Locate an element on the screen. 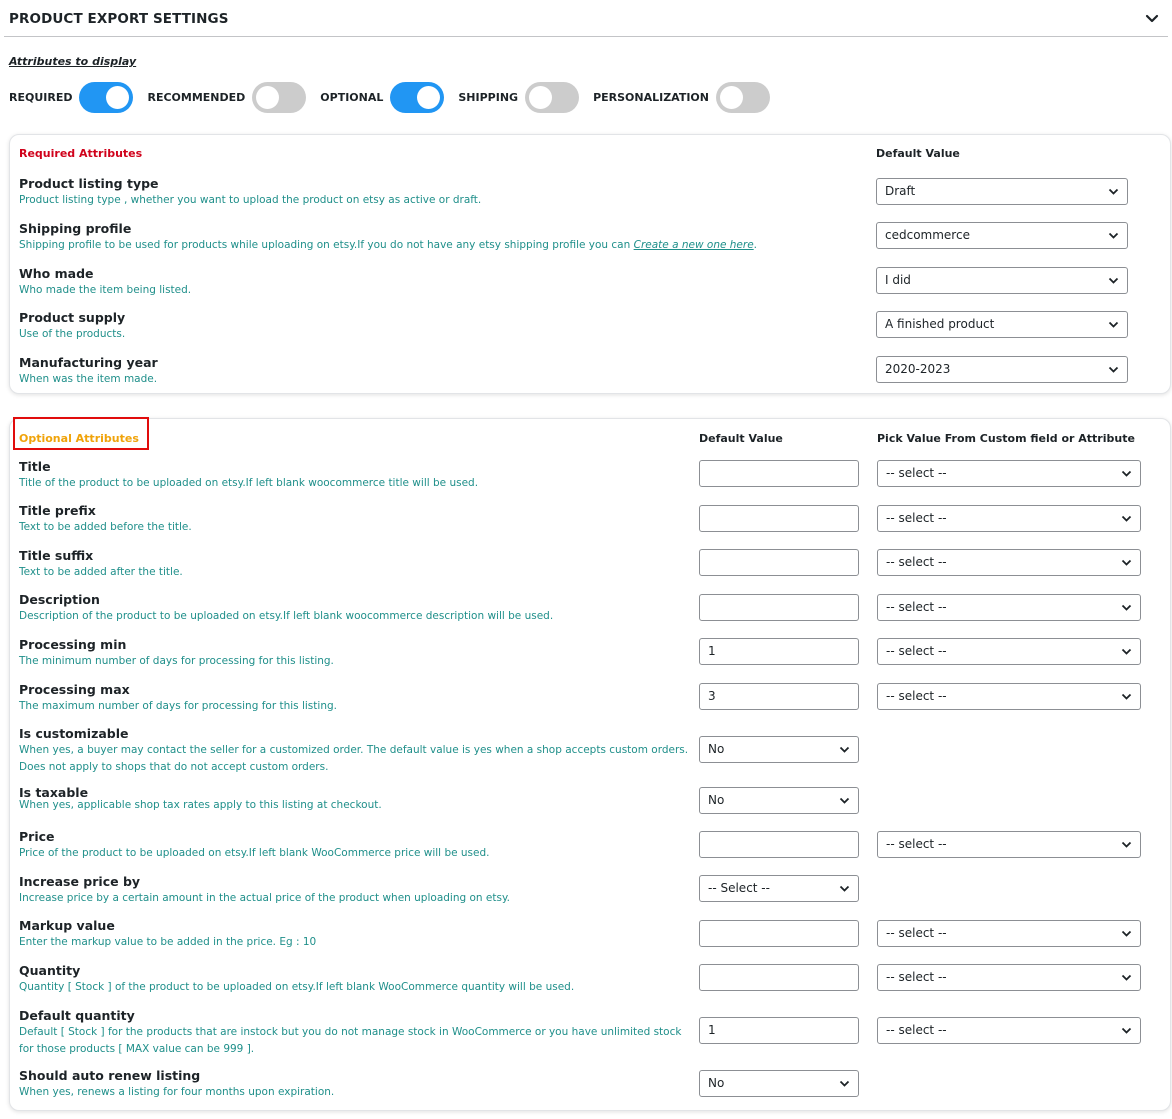  attr-name: Title prefix is located at coordinates (57, 510).